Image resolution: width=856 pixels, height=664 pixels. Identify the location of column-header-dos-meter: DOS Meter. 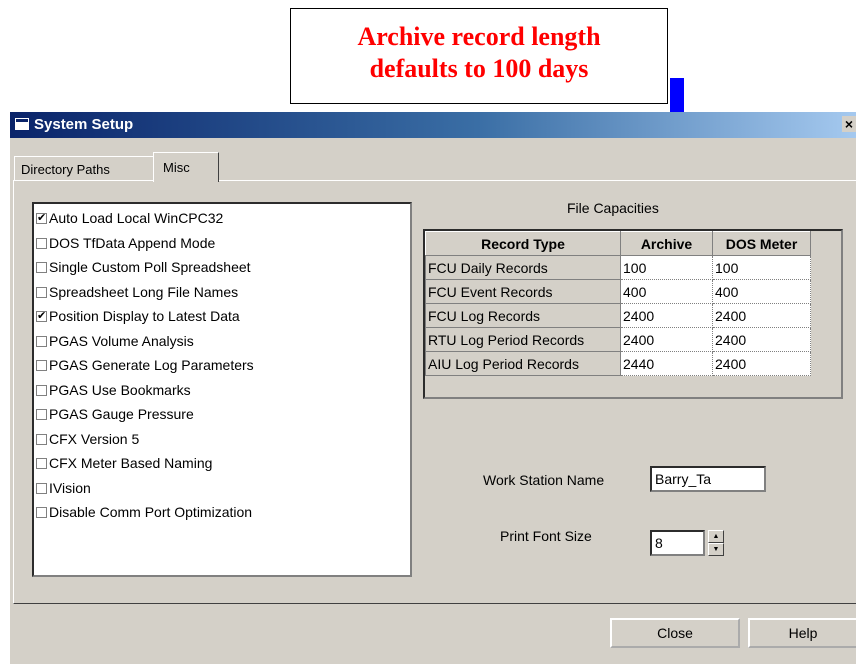
(761, 243).